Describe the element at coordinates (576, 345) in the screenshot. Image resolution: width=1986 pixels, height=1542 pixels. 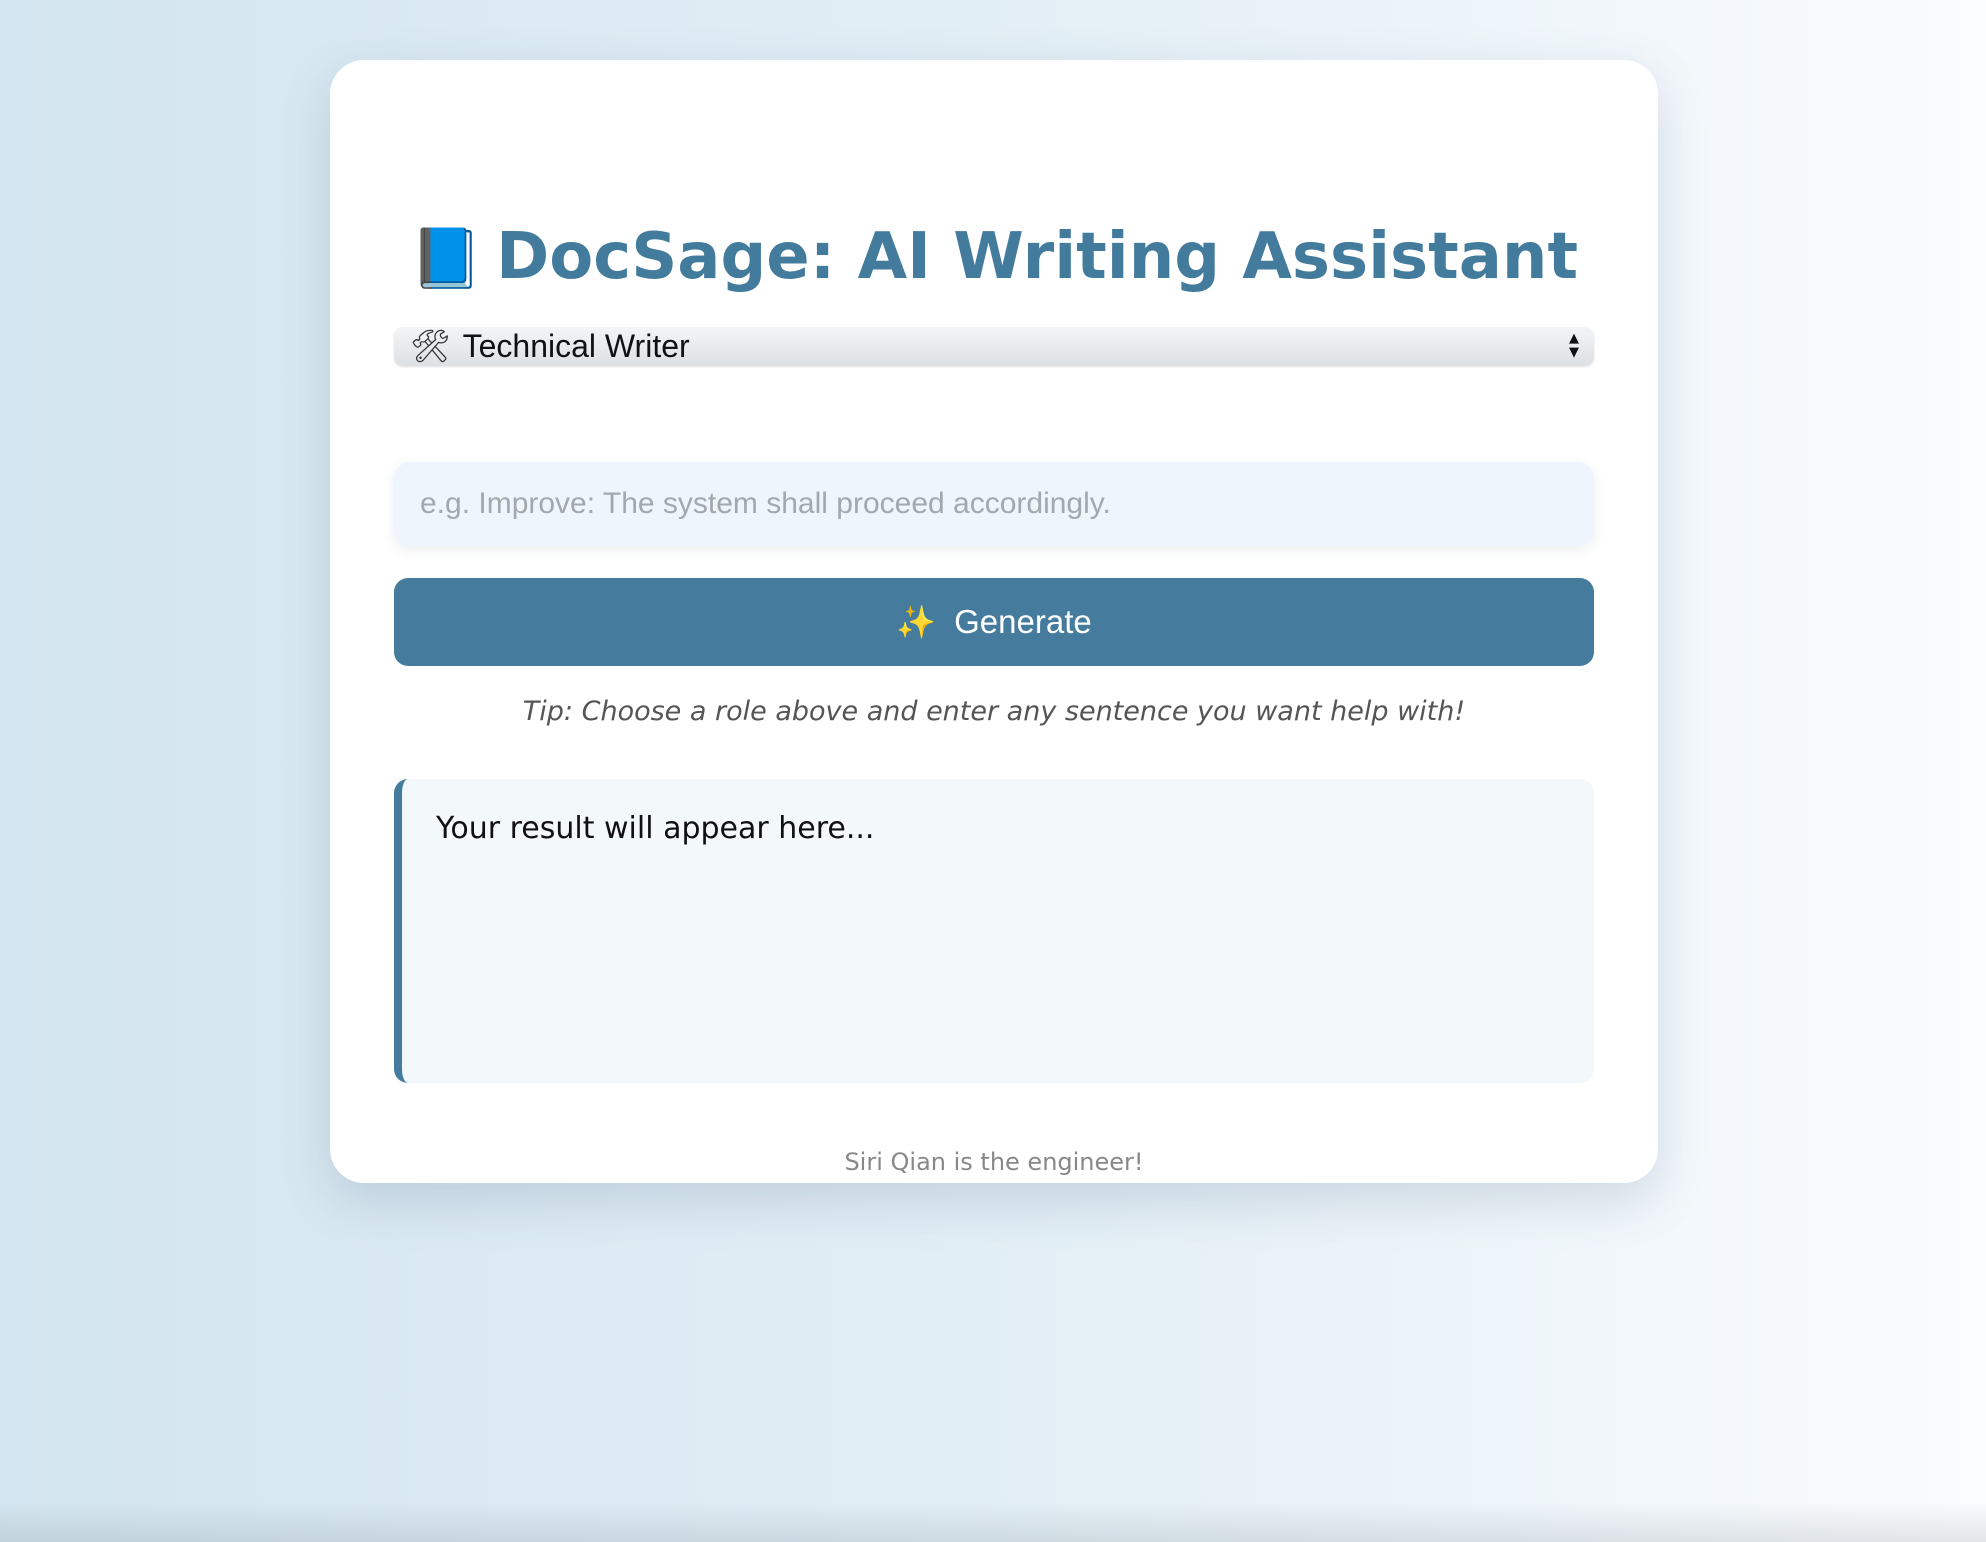
I see `role-select-value: Technical Writer` at that location.